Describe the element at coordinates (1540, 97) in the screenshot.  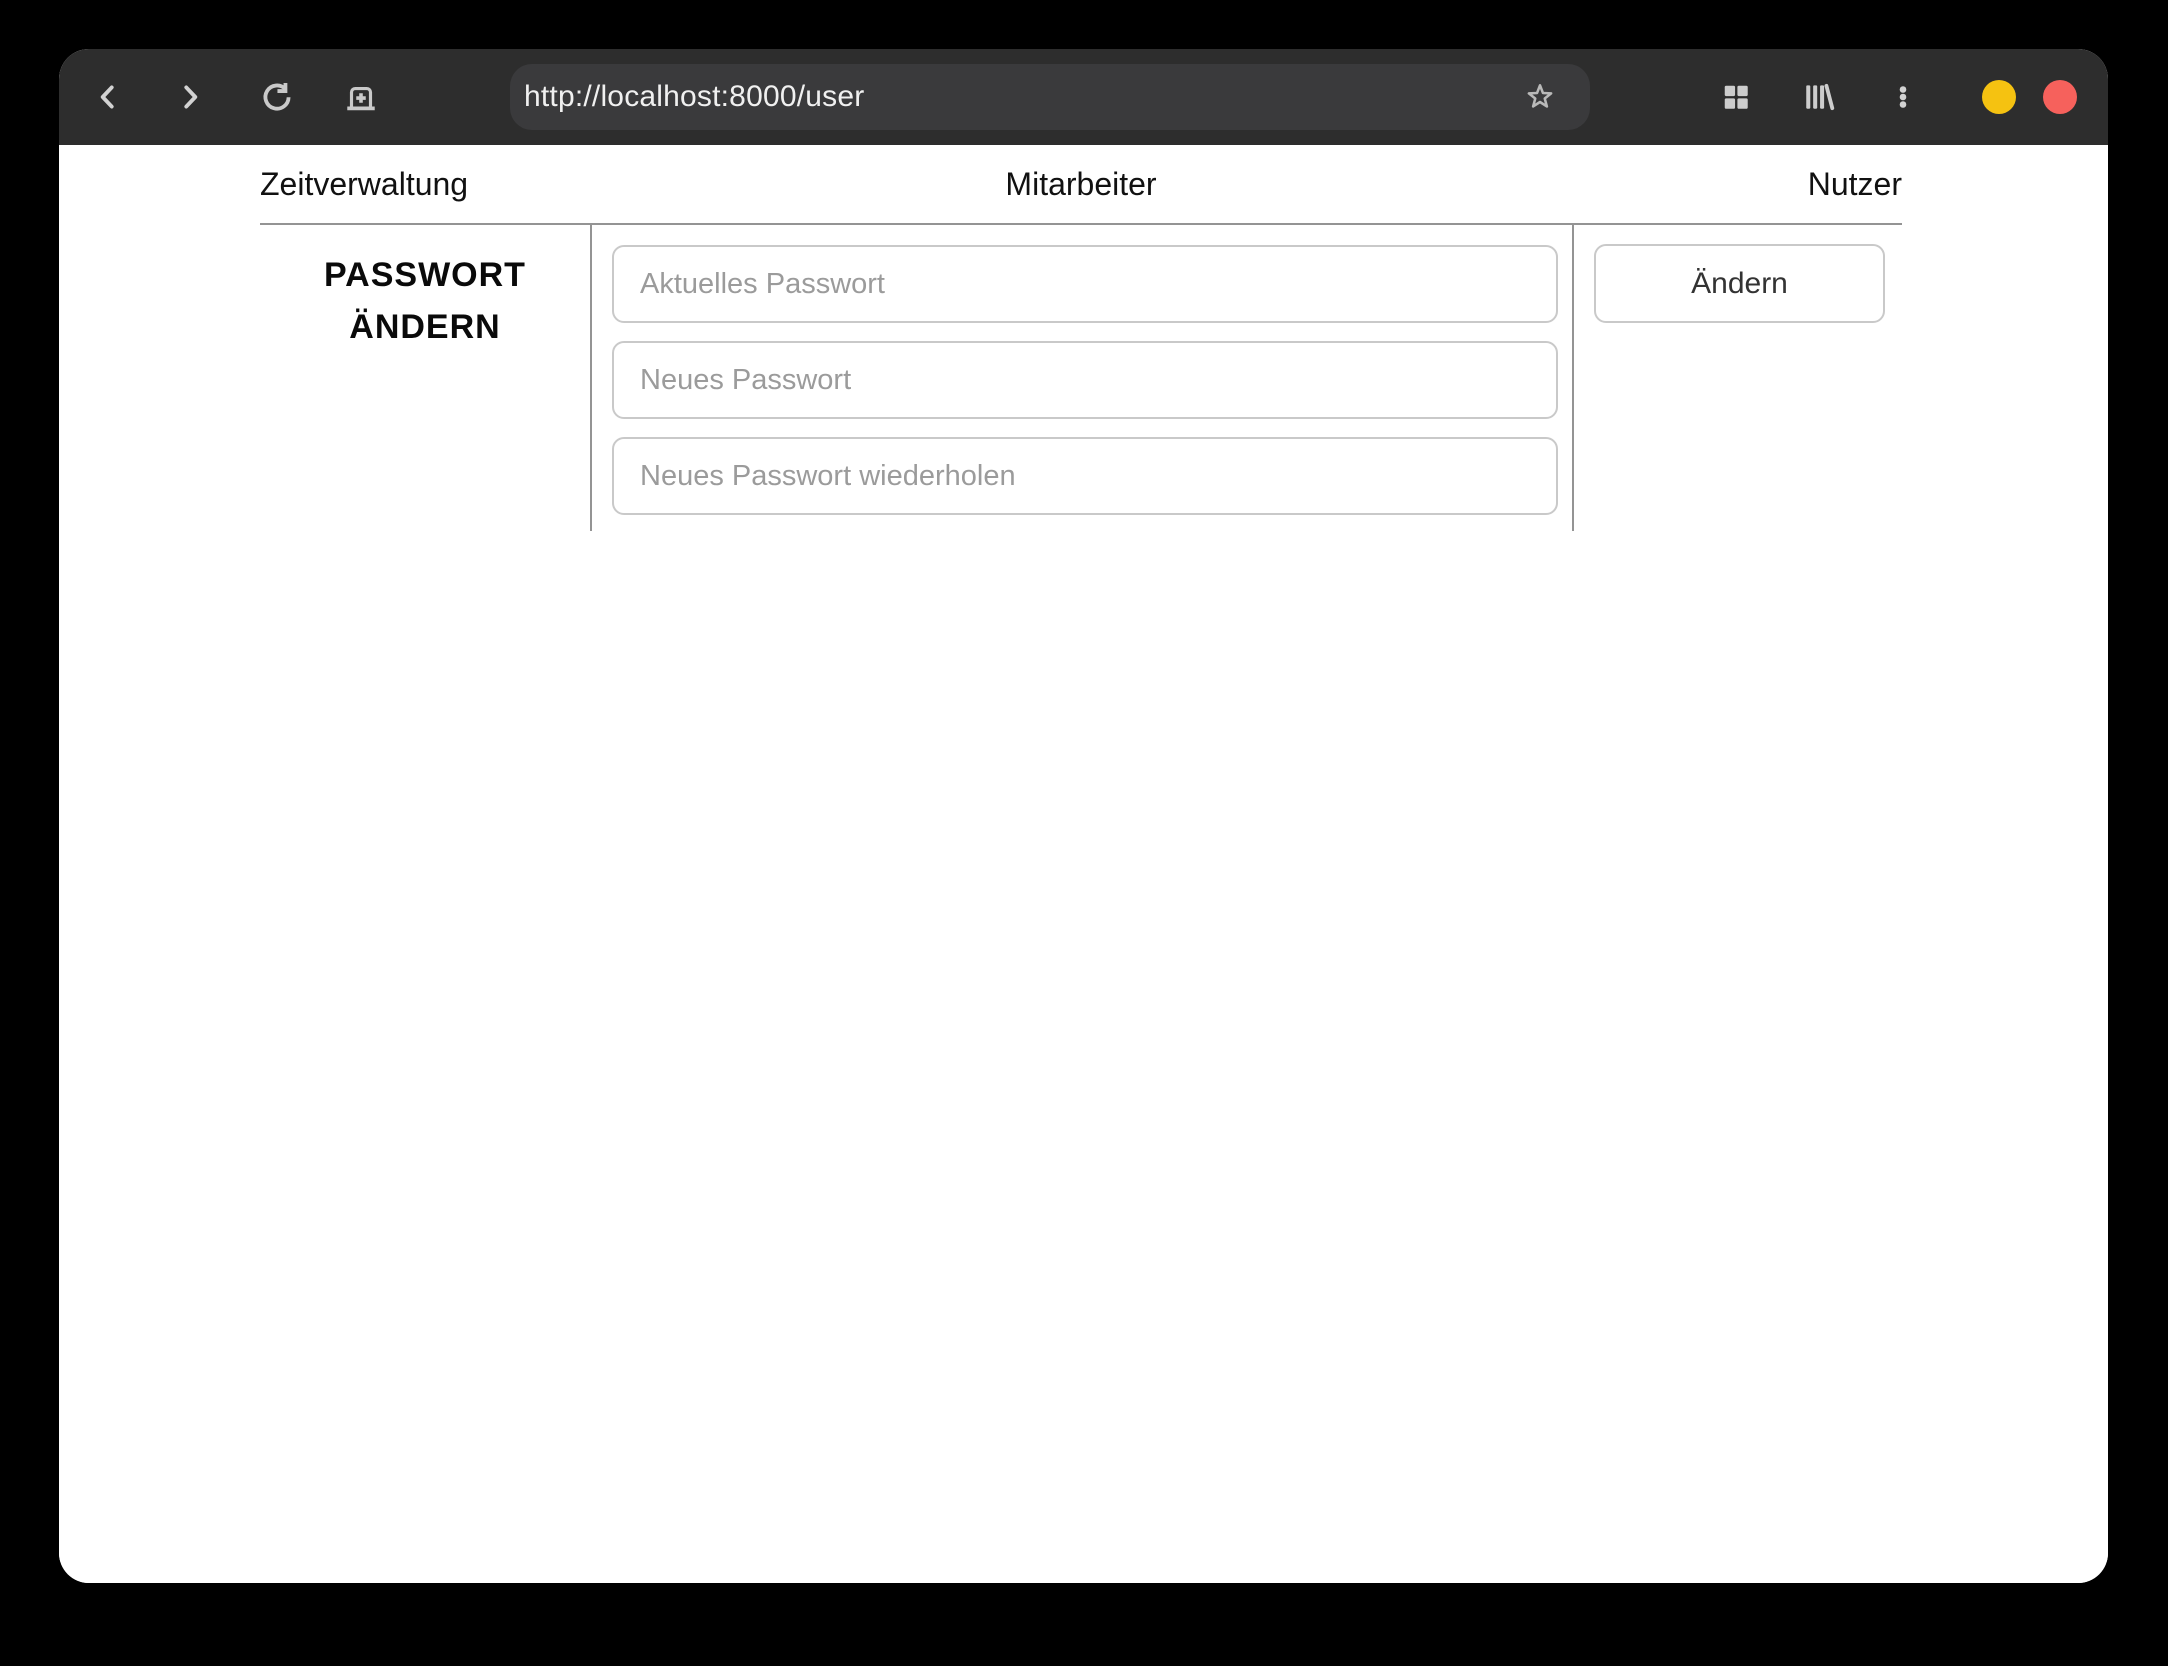
I see `bookmark-star-icon` at that location.